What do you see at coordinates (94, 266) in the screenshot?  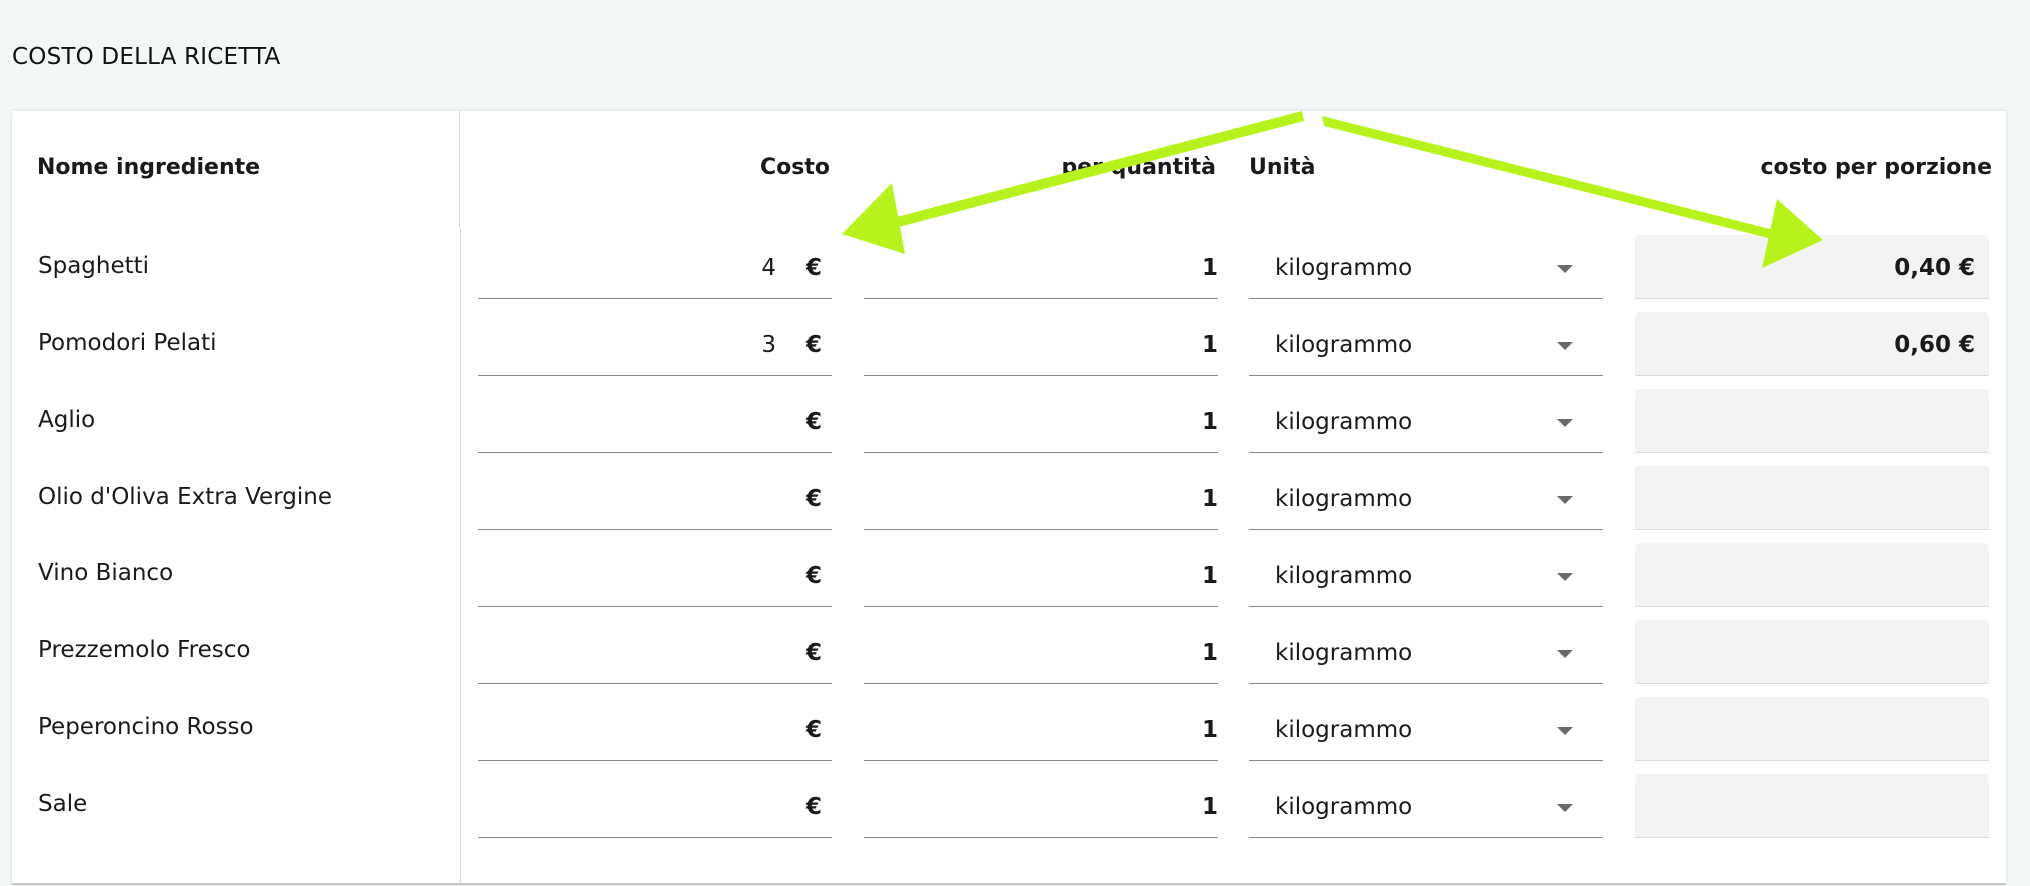 I see `ingredient-name: Spaghetti` at bounding box center [94, 266].